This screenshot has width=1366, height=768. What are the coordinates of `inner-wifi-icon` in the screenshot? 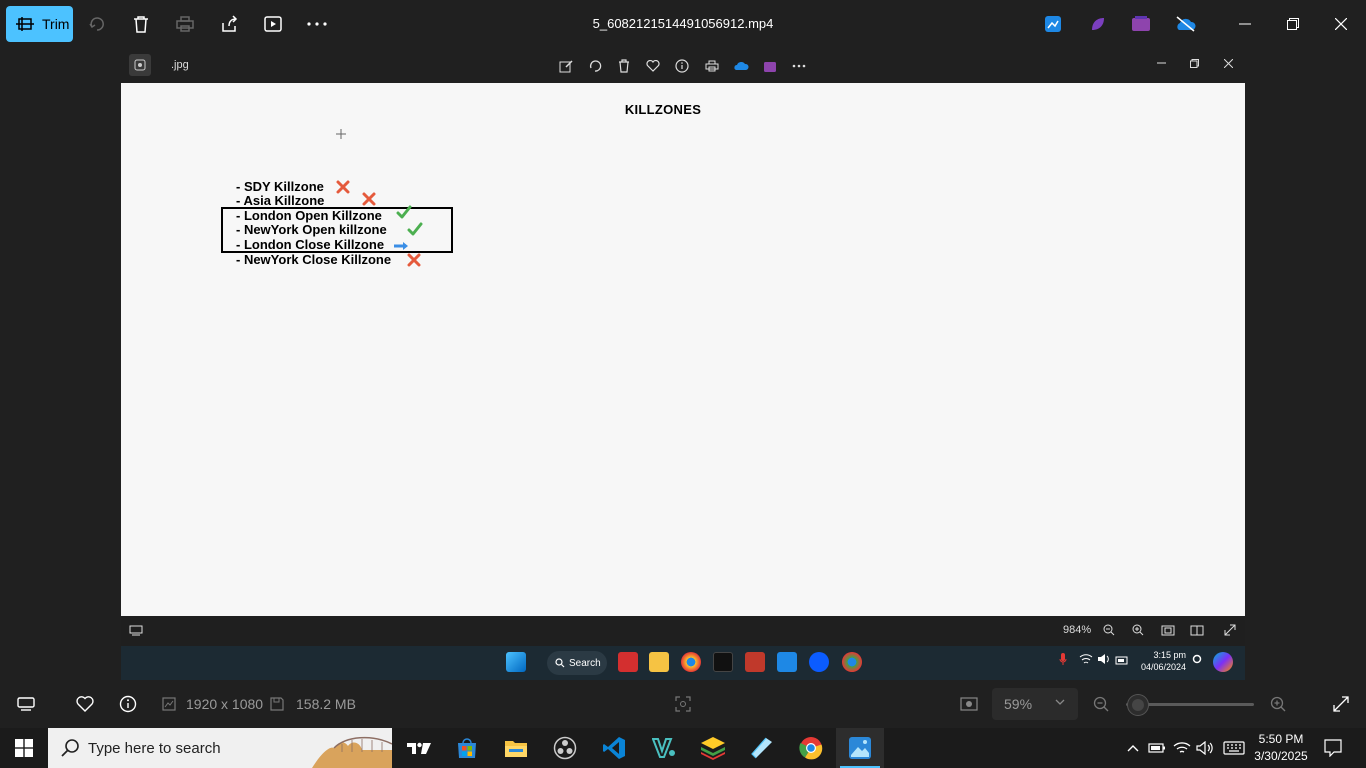 It's located at (1086, 662).